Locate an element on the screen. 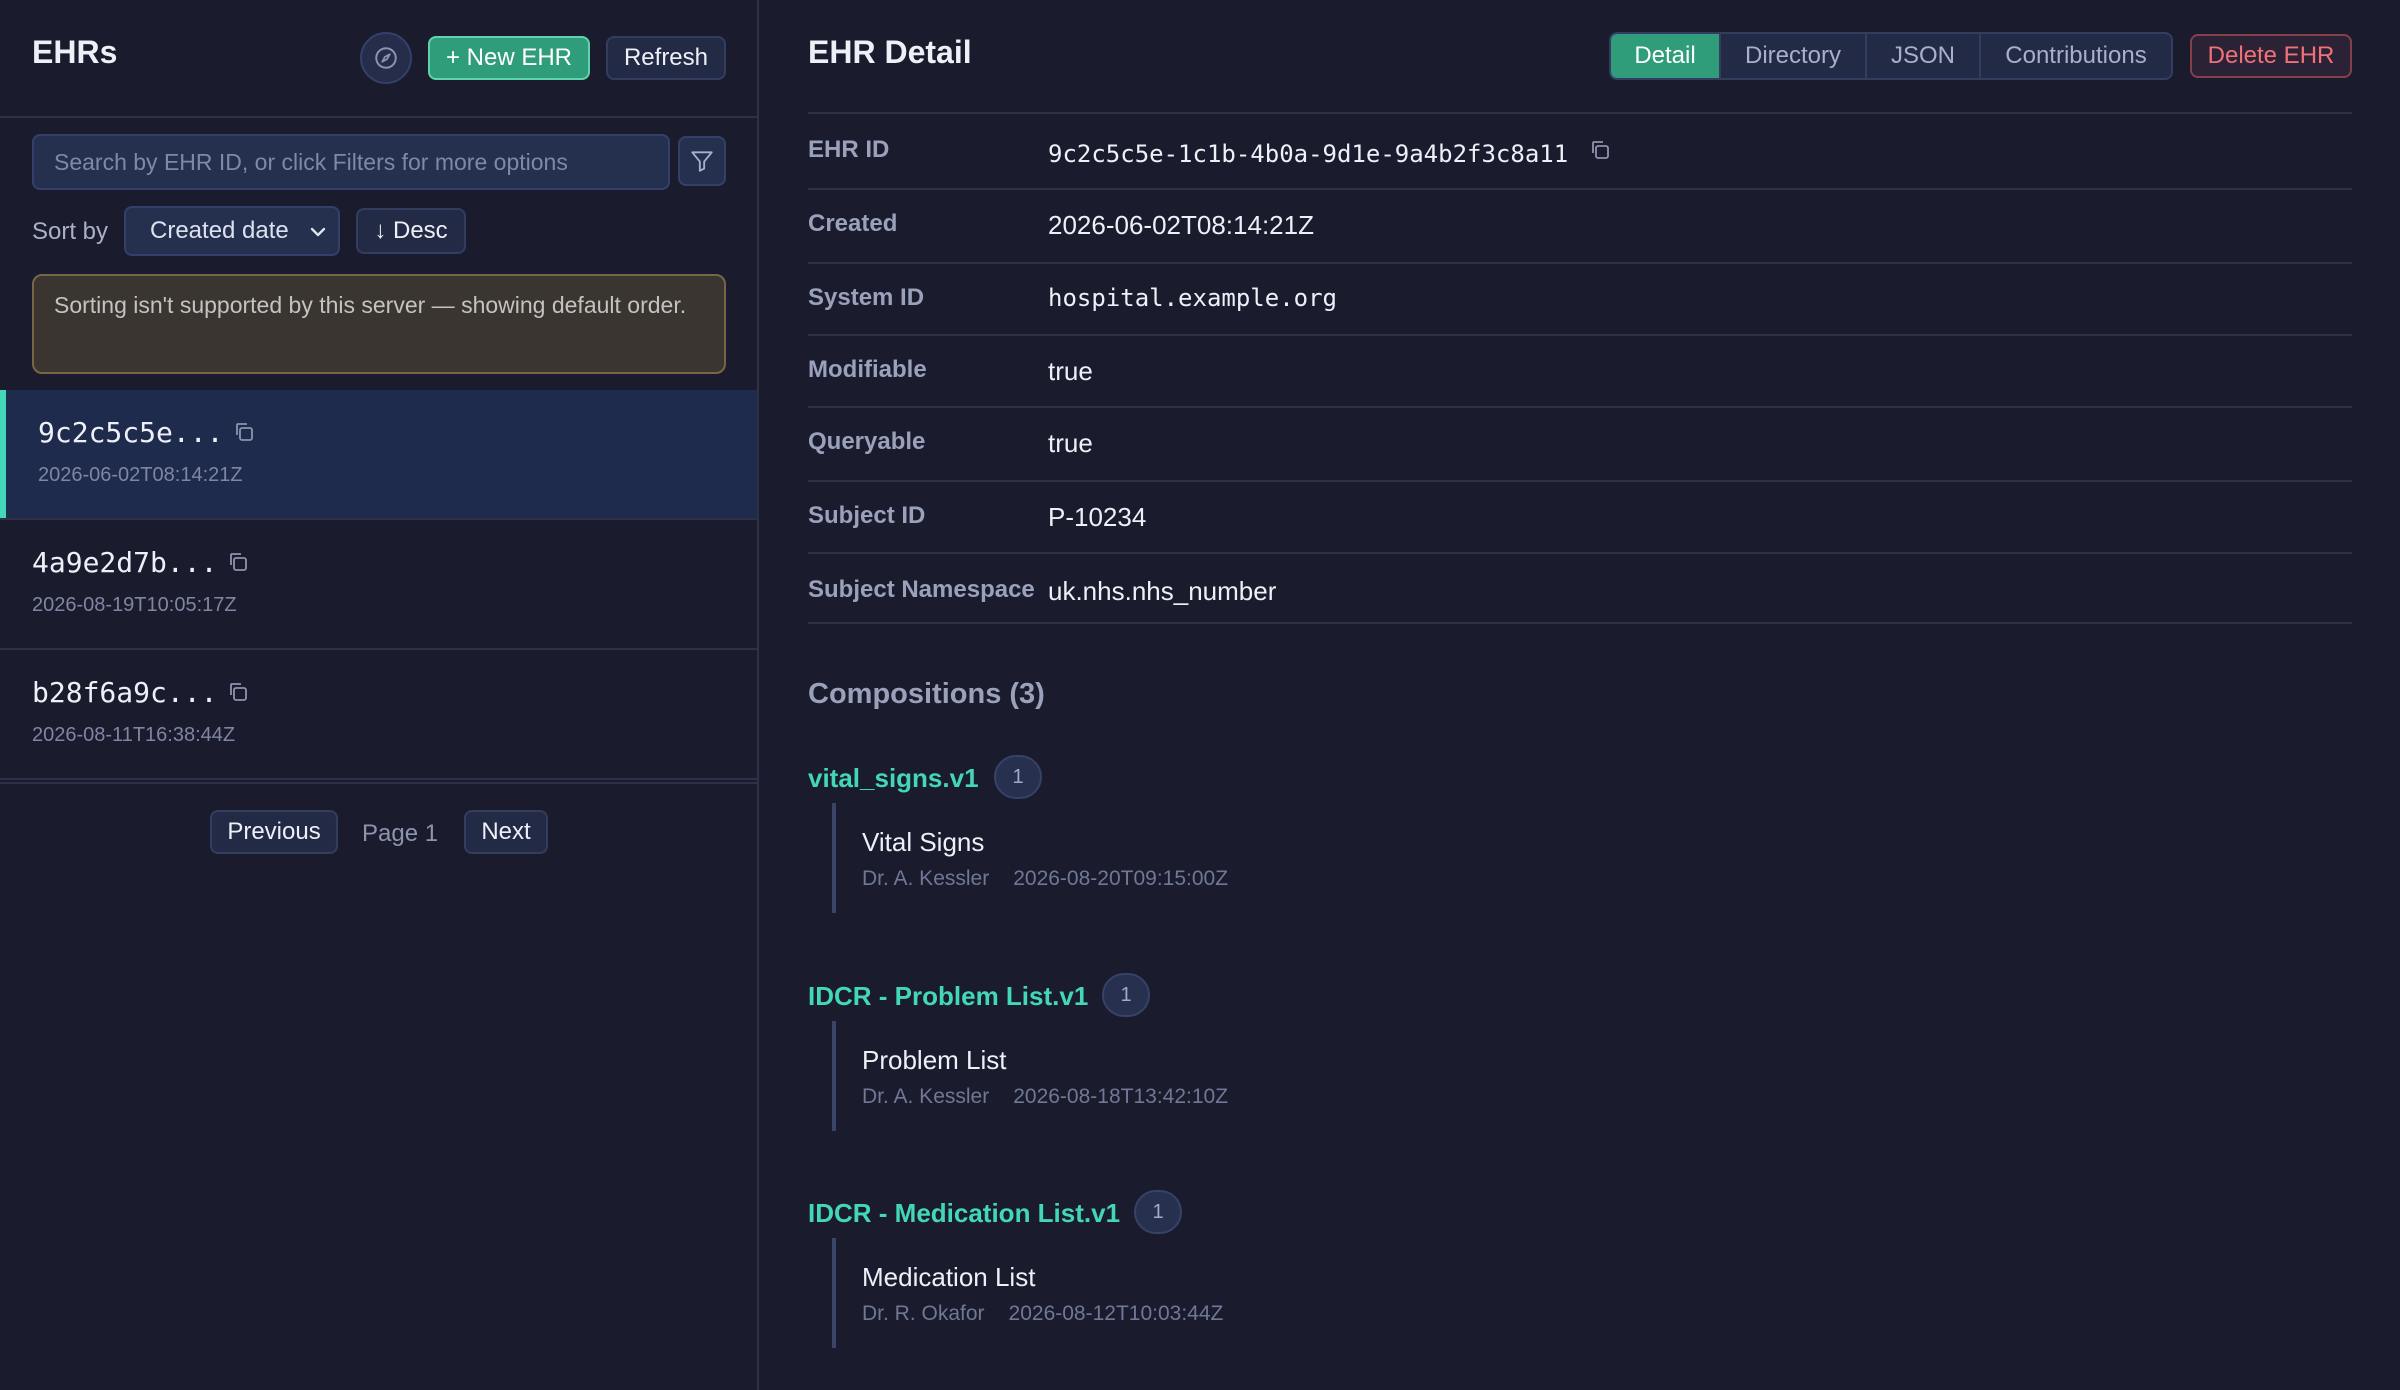 This screenshot has width=2400, height=1390. field-modifiable: Modifiable true is located at coordinates (1580, 370).